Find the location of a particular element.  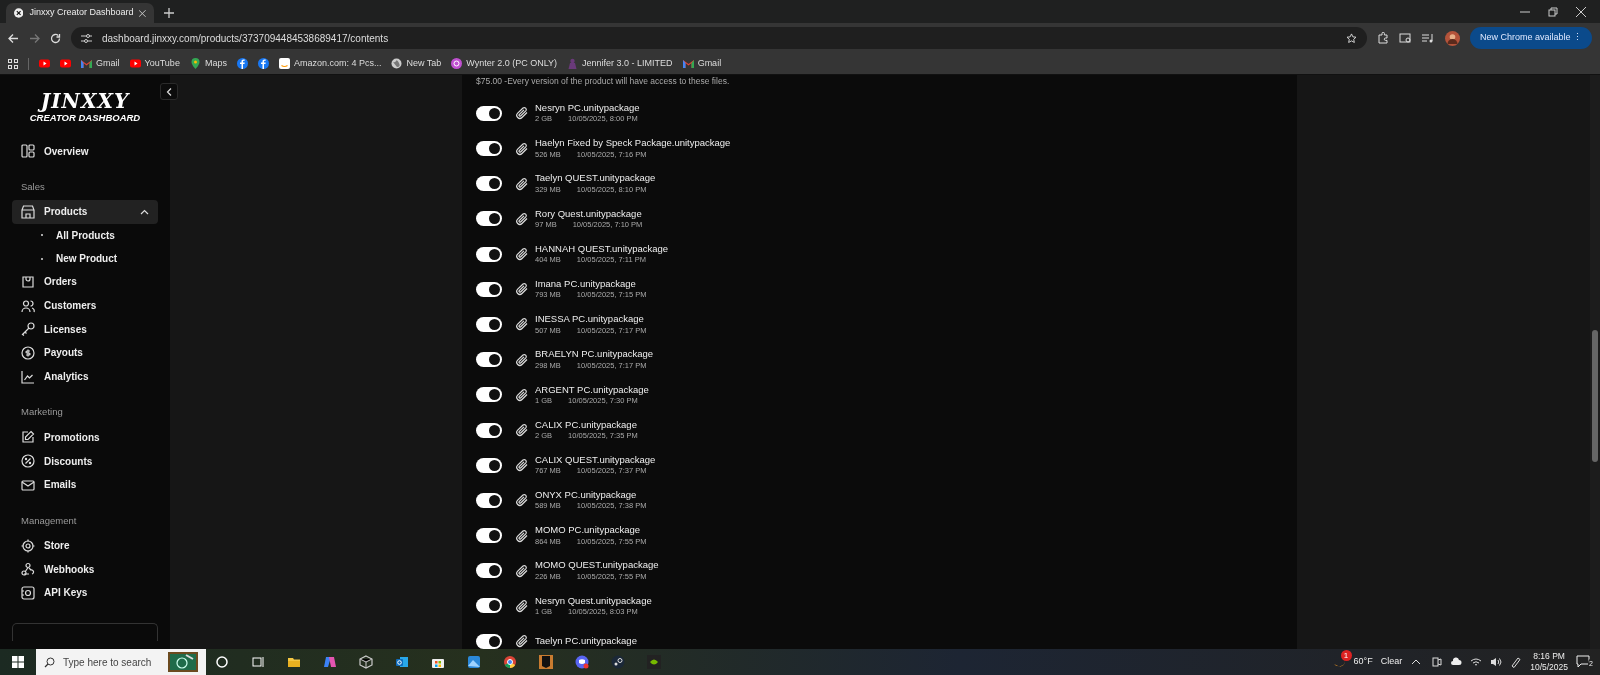

percent-icon is located at coordinates (28, 461).